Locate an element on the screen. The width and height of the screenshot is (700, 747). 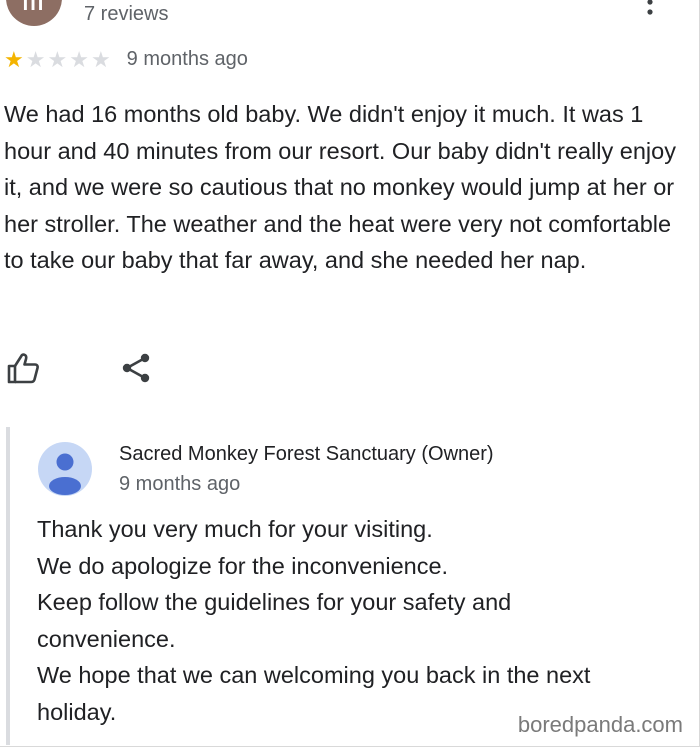
reviewer-avatar: III is located at coordinates (34, 13).